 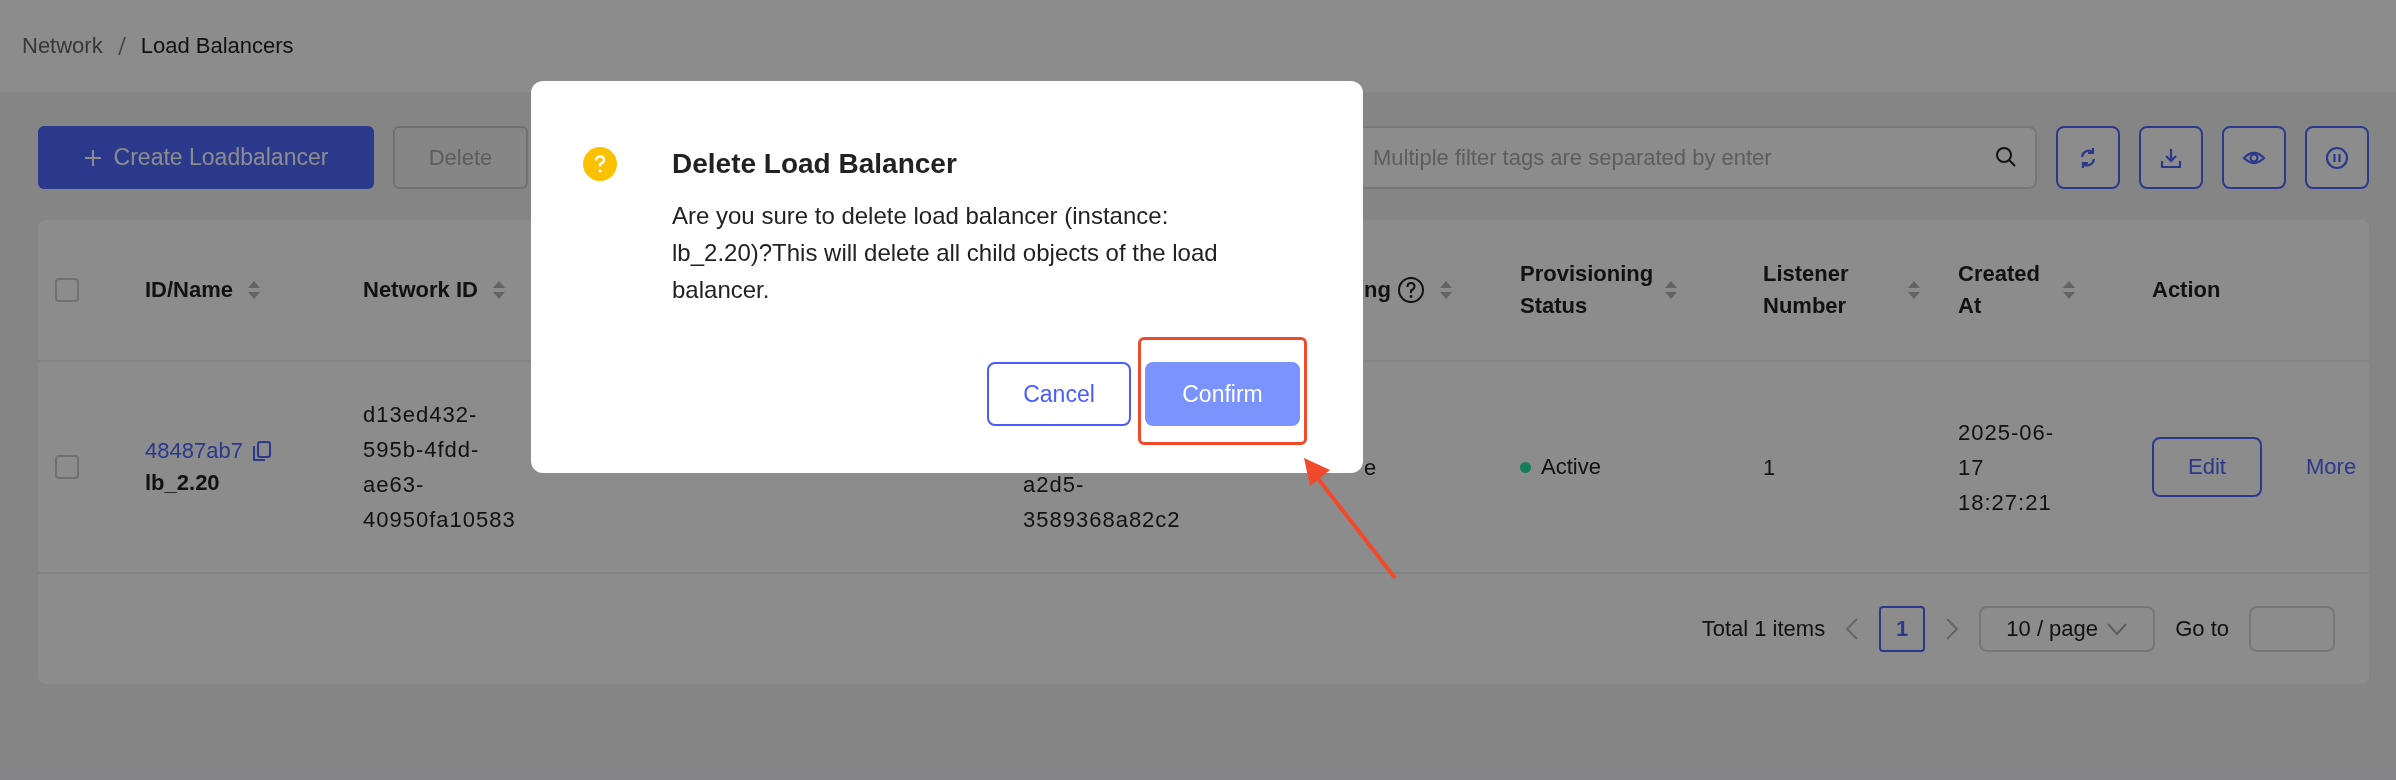 I want to click on row-checkbox, so click(x=67, y=467).